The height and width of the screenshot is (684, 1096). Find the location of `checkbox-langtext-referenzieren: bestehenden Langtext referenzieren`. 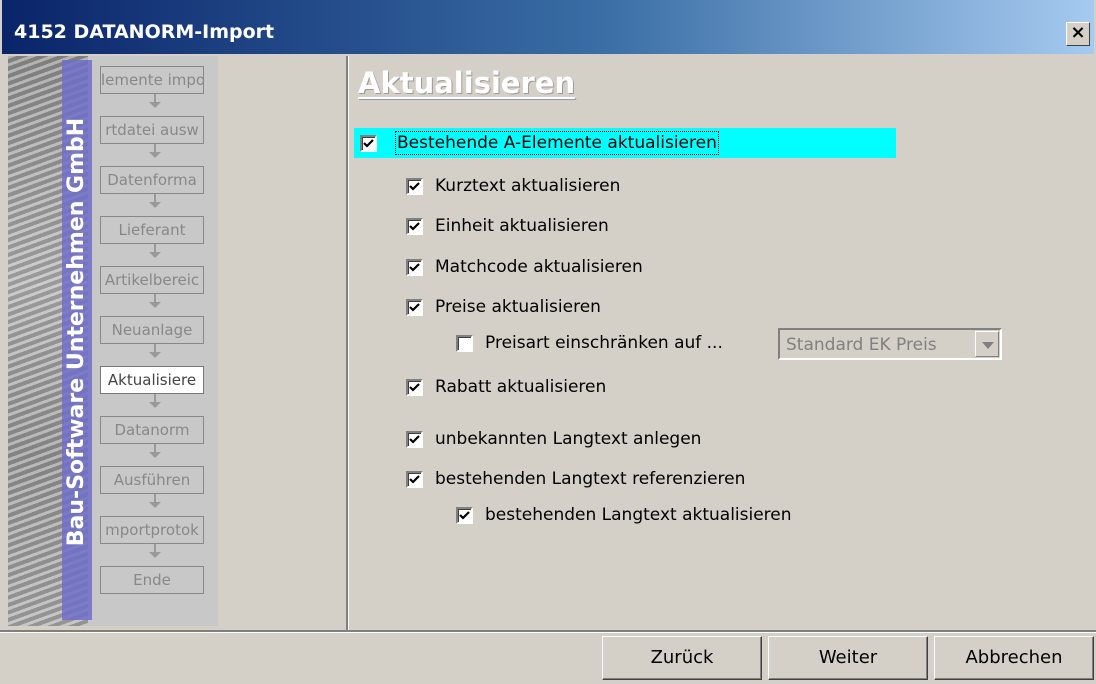

checkbox-langtext-referenzieren: bestehenden Langtext referenzieren is located at coordinates (575, 479).